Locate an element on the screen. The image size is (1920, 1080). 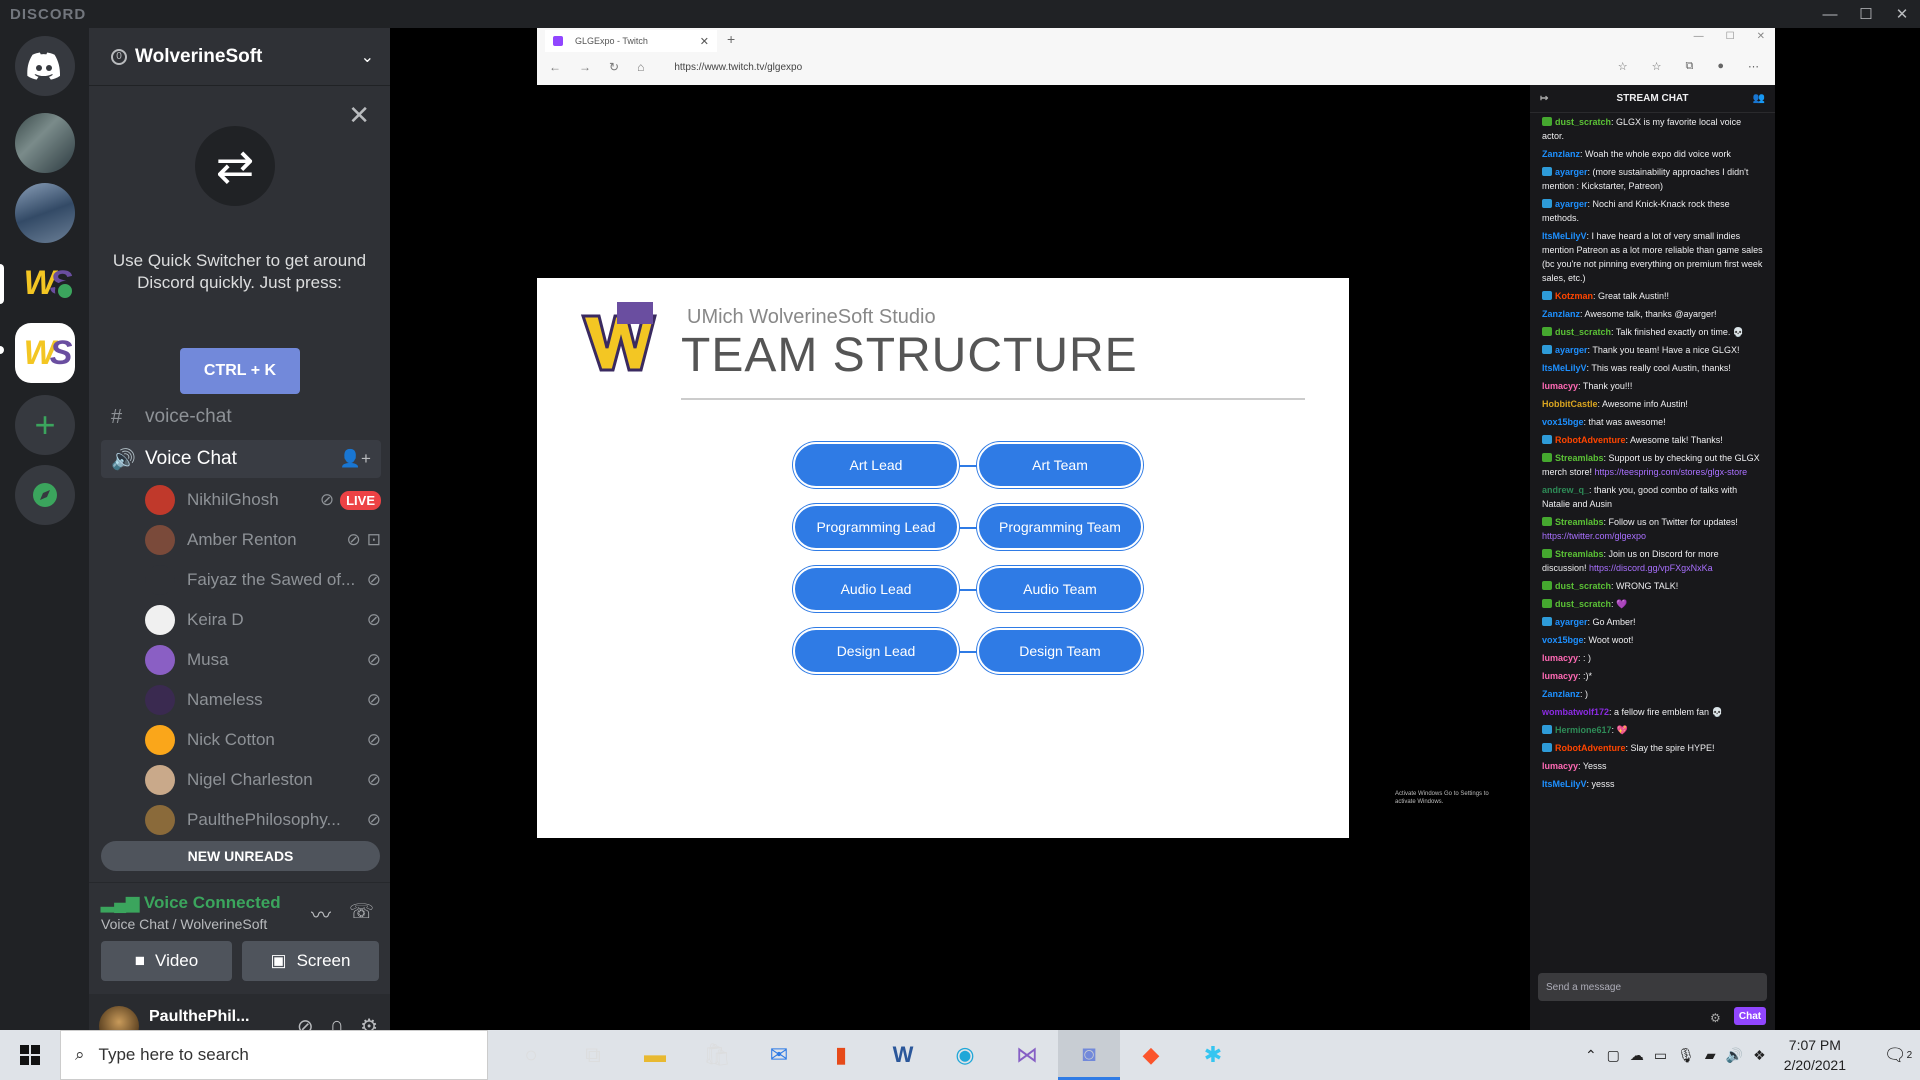
taskbar-search-box: ⌕ Type here to search is located at coordinates (274, 1055).